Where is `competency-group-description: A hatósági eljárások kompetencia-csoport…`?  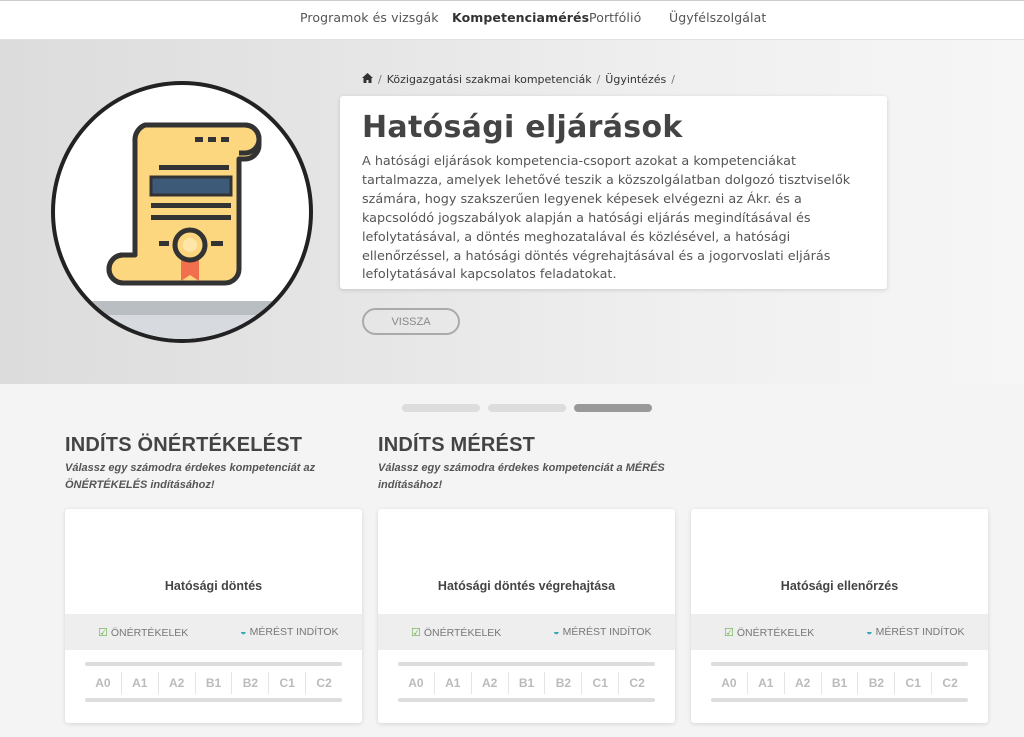 competency-group-description: A hatósági eljárások kompetencia-csoport… is located at coordinates (606, 218).